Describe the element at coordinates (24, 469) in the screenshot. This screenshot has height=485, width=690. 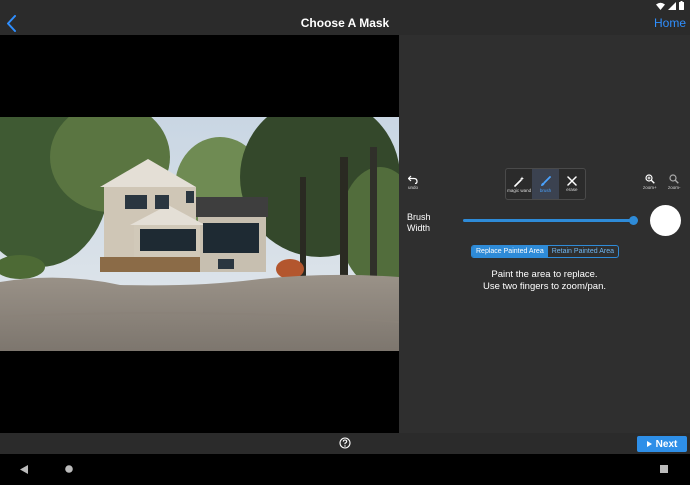
I see `nav-back-icon` at that location.